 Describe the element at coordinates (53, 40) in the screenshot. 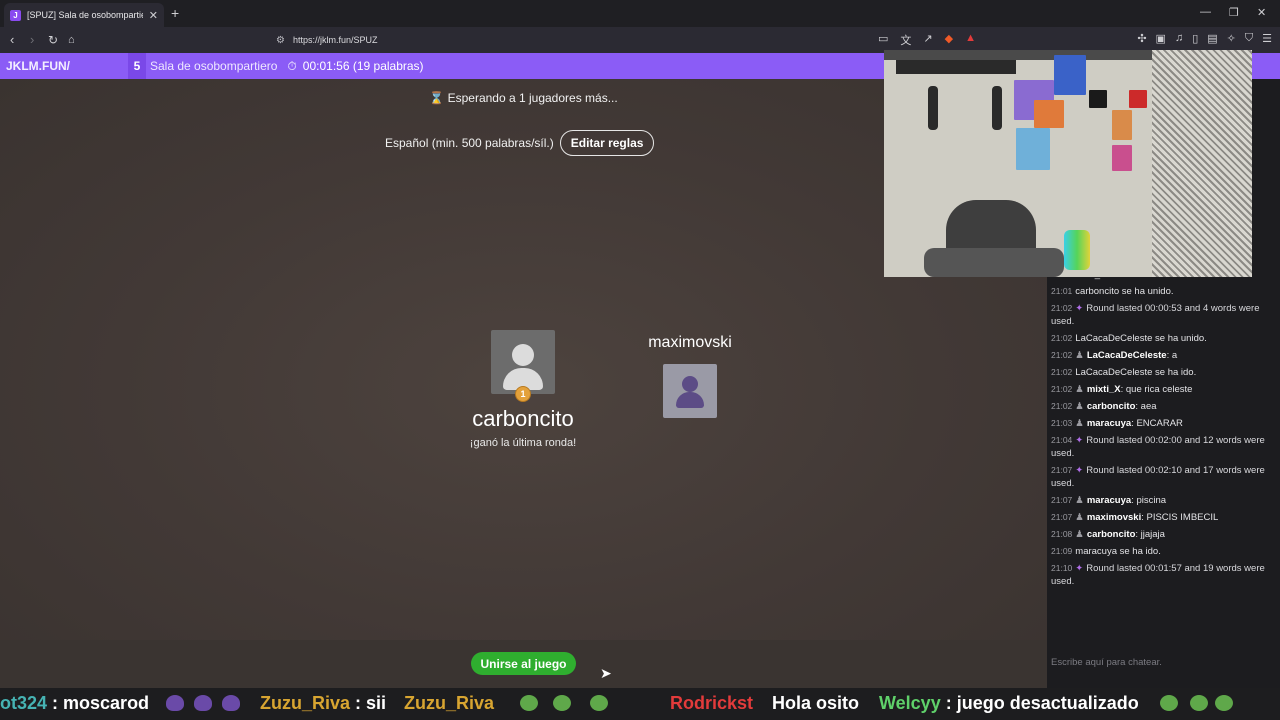

I see `reload-icon: ↻` at that location.